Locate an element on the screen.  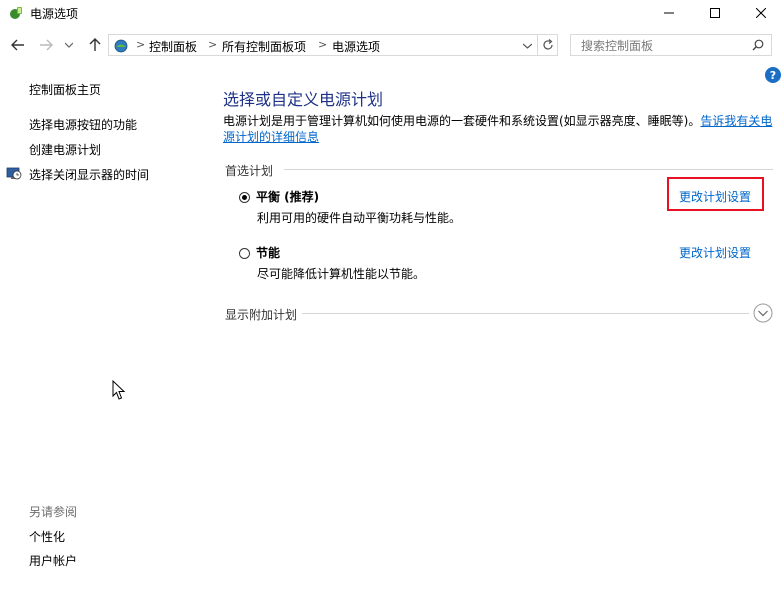
close-icon is located at coordinates (761, 13).